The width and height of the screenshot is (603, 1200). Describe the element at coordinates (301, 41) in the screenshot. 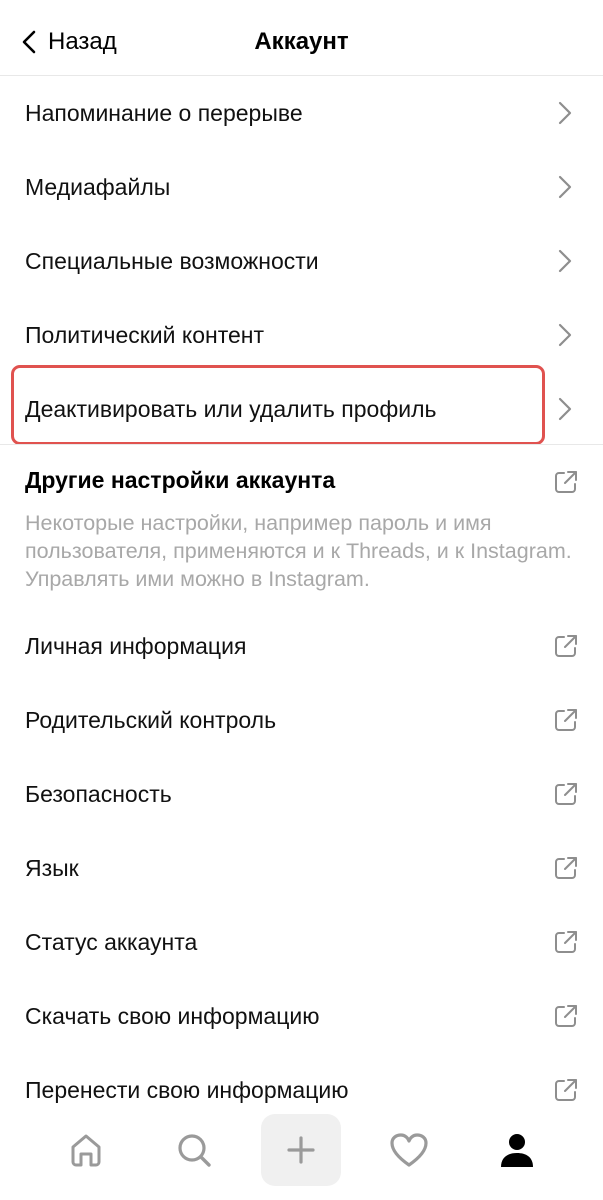

I see `page-title: Аккаунт` at that location.